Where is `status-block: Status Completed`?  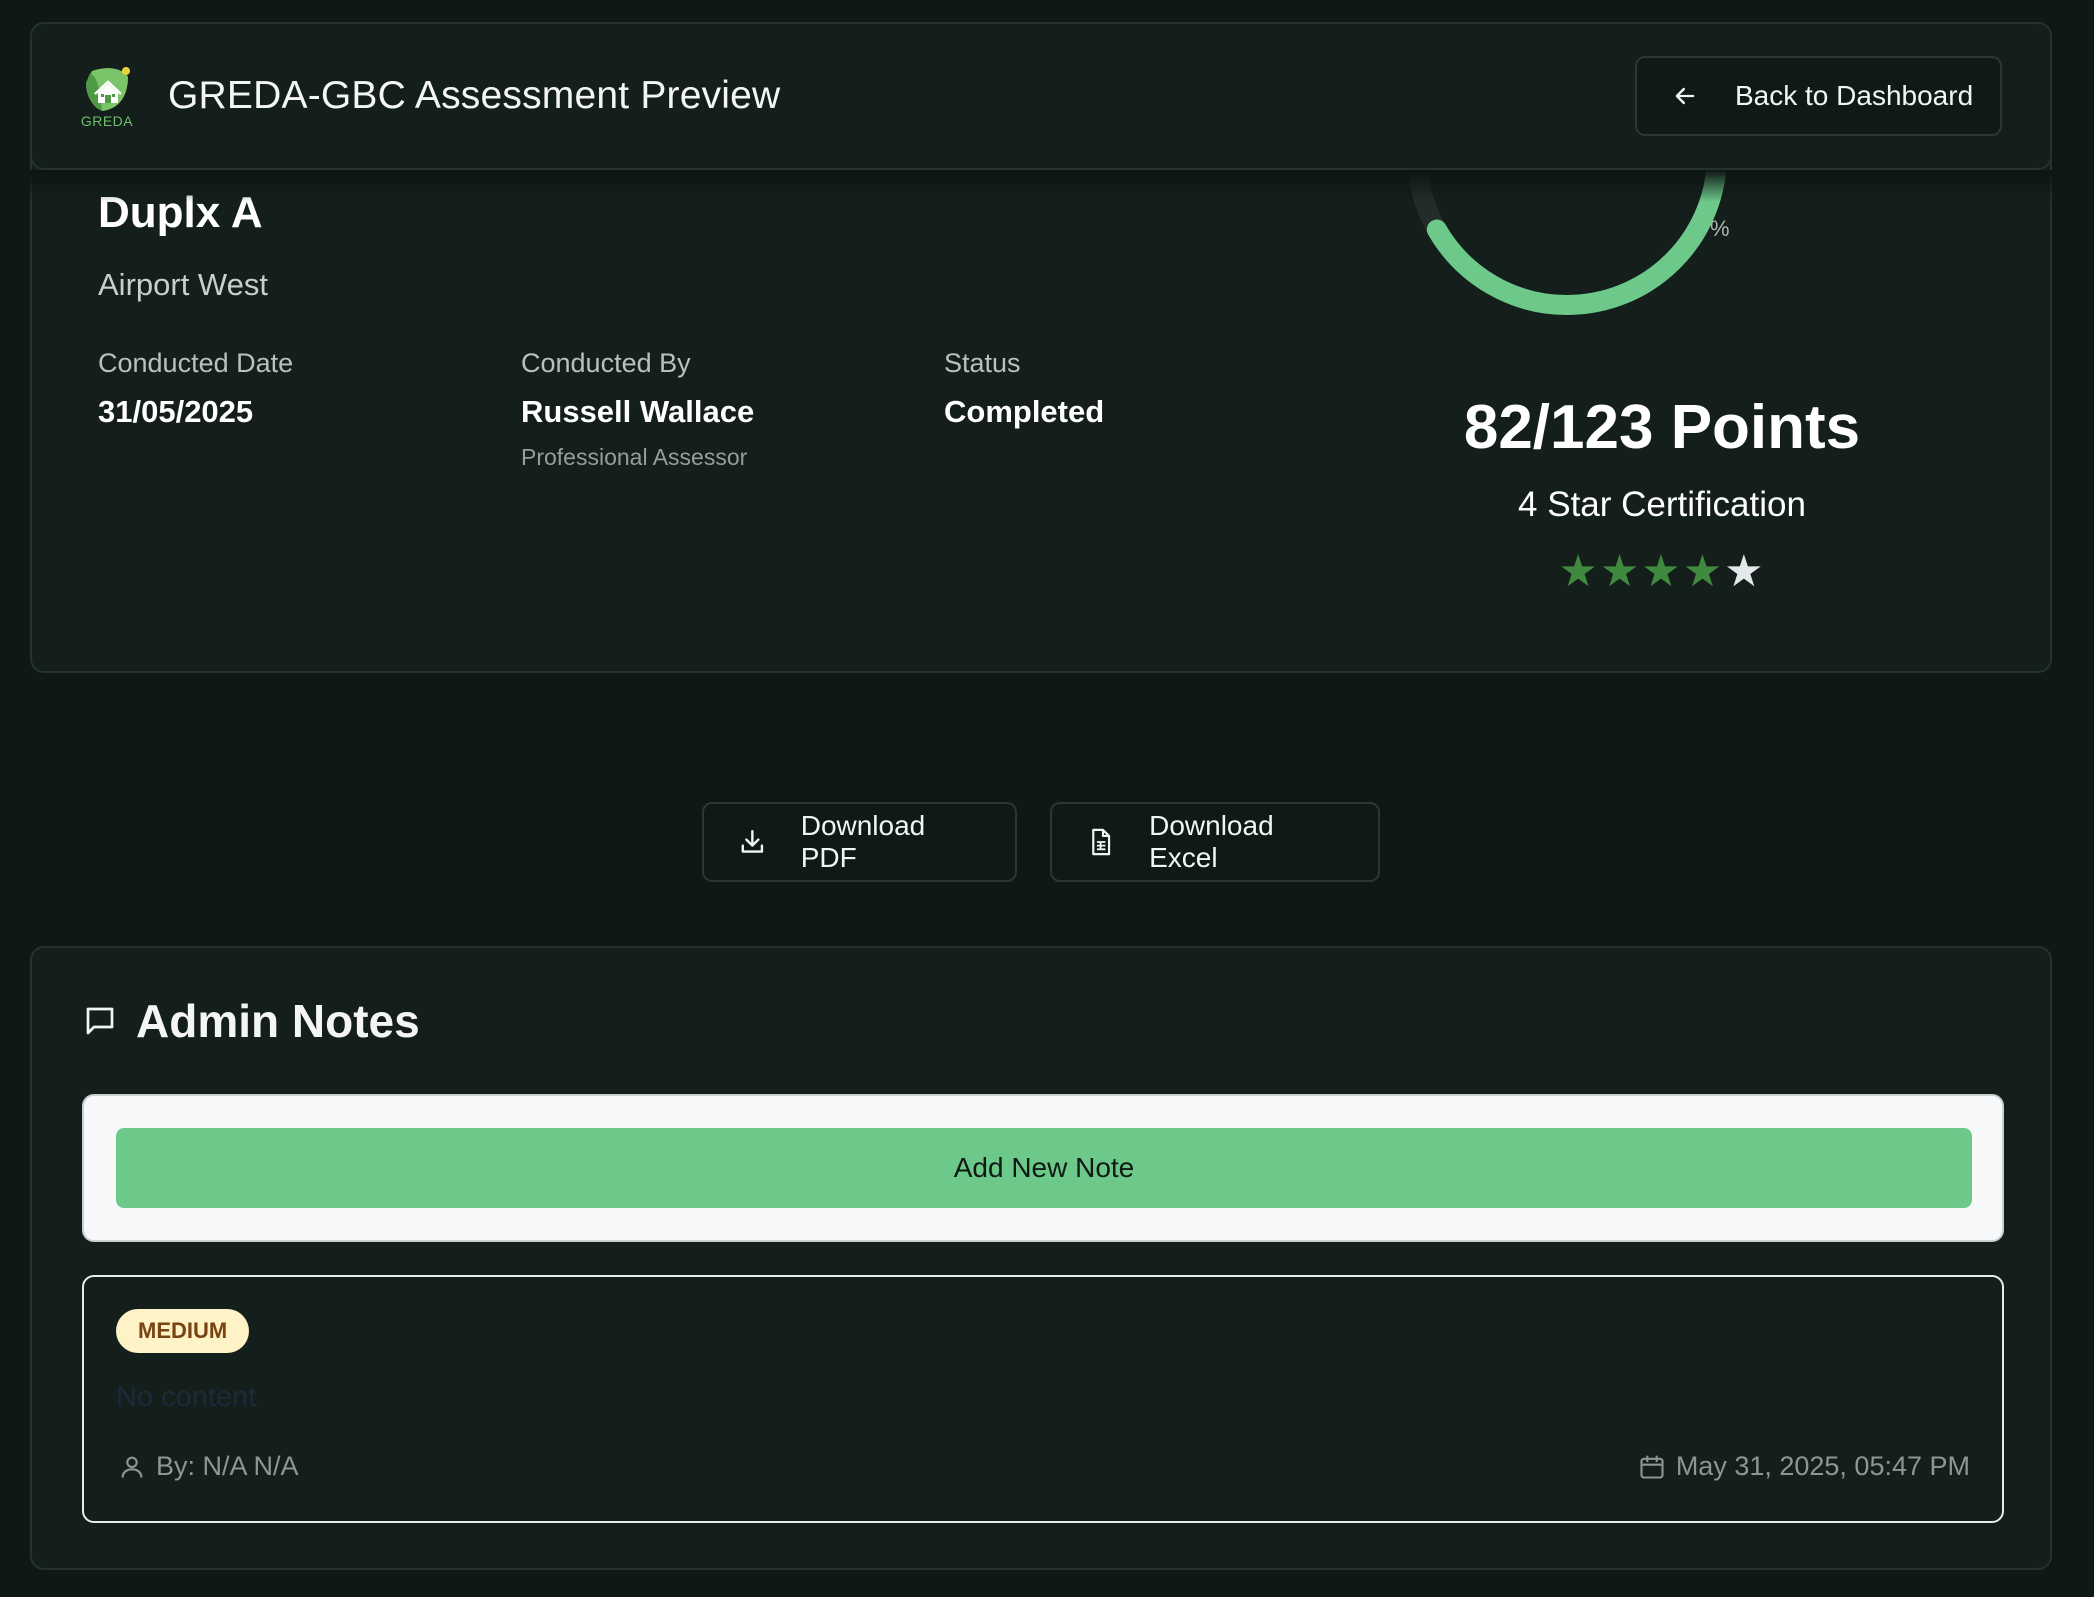
status-block: Status Completed is located at coordinates (1024, 389).